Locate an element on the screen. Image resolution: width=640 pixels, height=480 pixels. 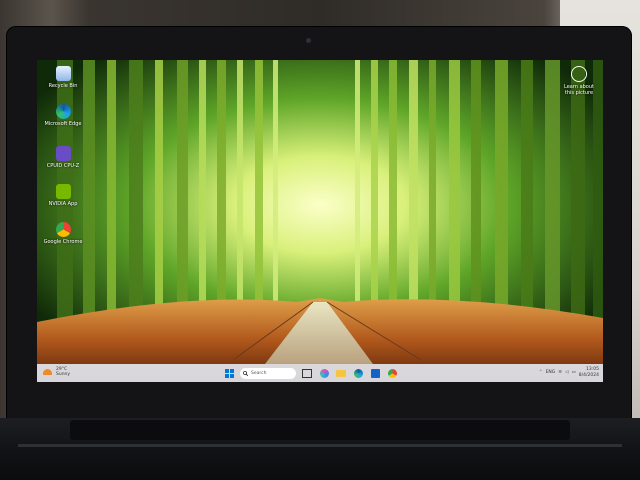
language-indicator: ENG is located at coordinates (551, 372).